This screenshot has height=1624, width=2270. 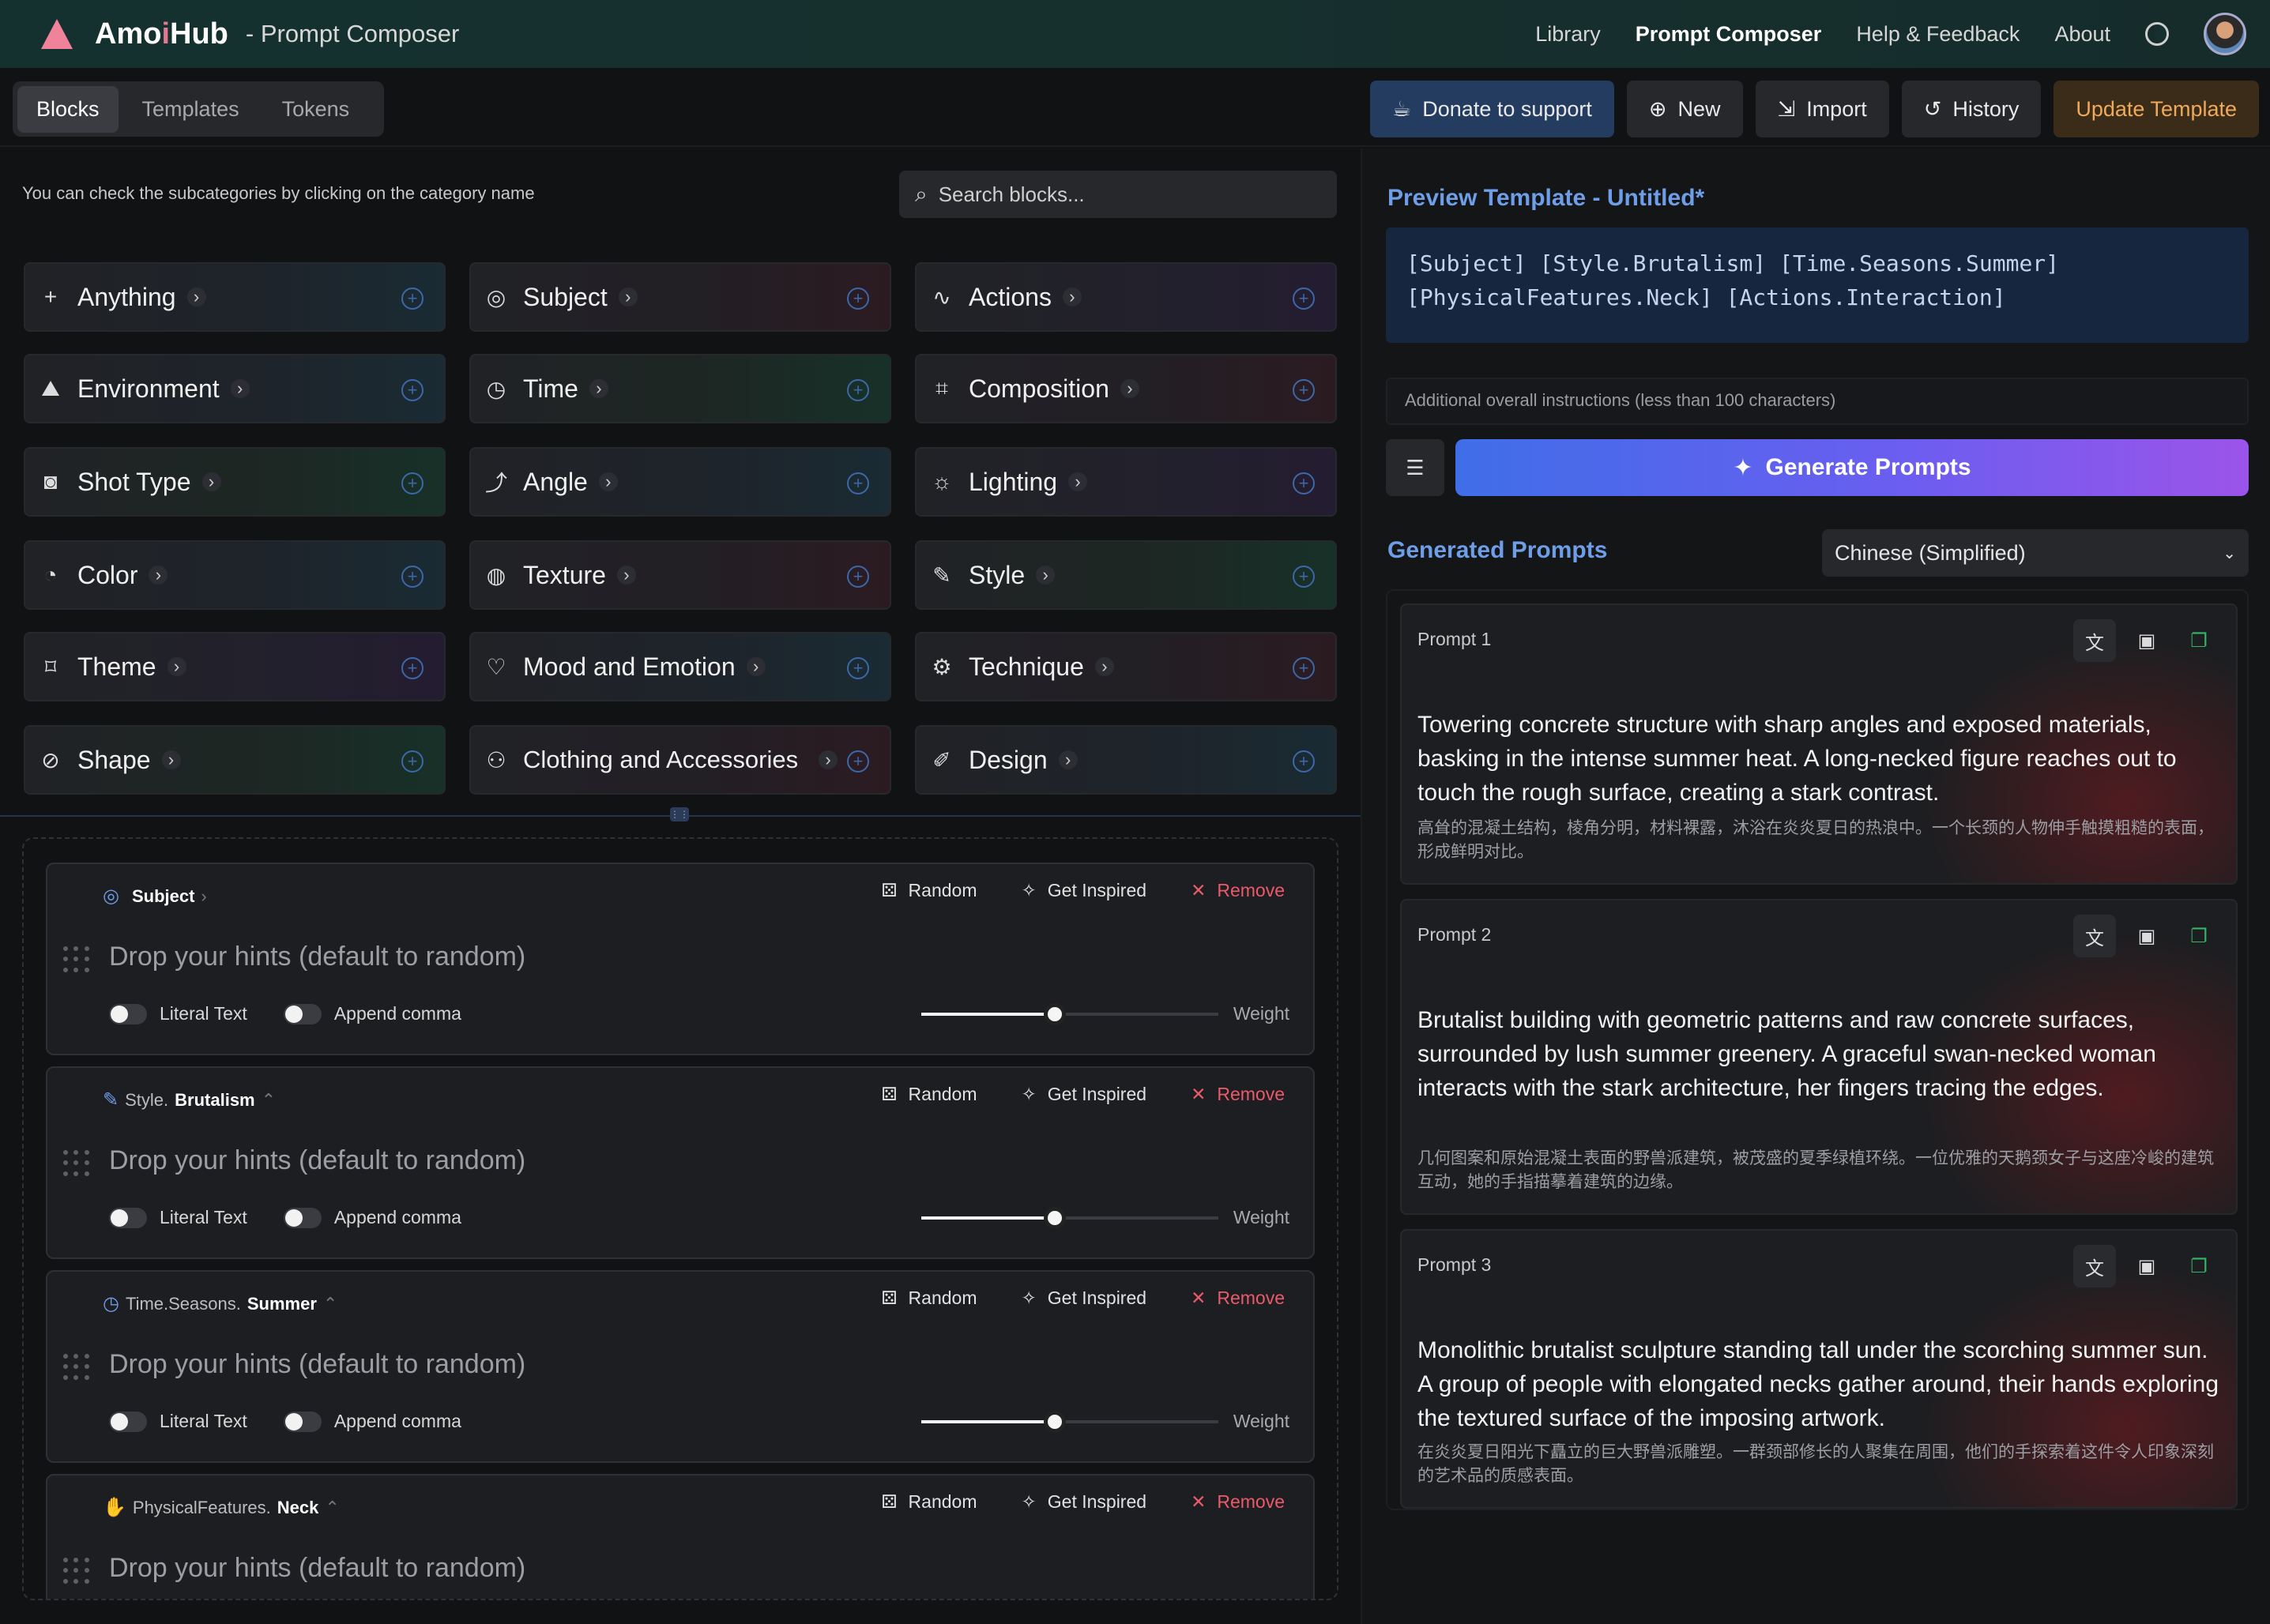 I want to click on language-select: Chinese (Simplified) ⌄, so click(x=2035, y=553).